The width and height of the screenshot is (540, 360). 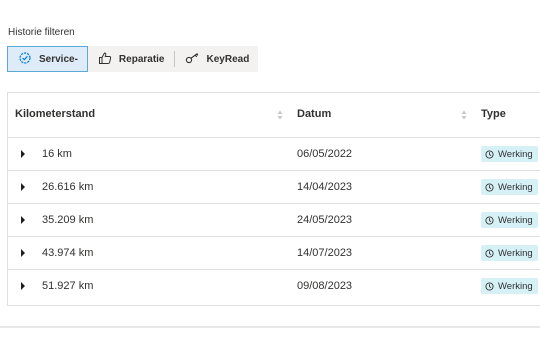 What do you see at coordinates (325, 220) in the screenshot?
I see `date-cell: 24/05/2023` at bounding box center [325, 220].